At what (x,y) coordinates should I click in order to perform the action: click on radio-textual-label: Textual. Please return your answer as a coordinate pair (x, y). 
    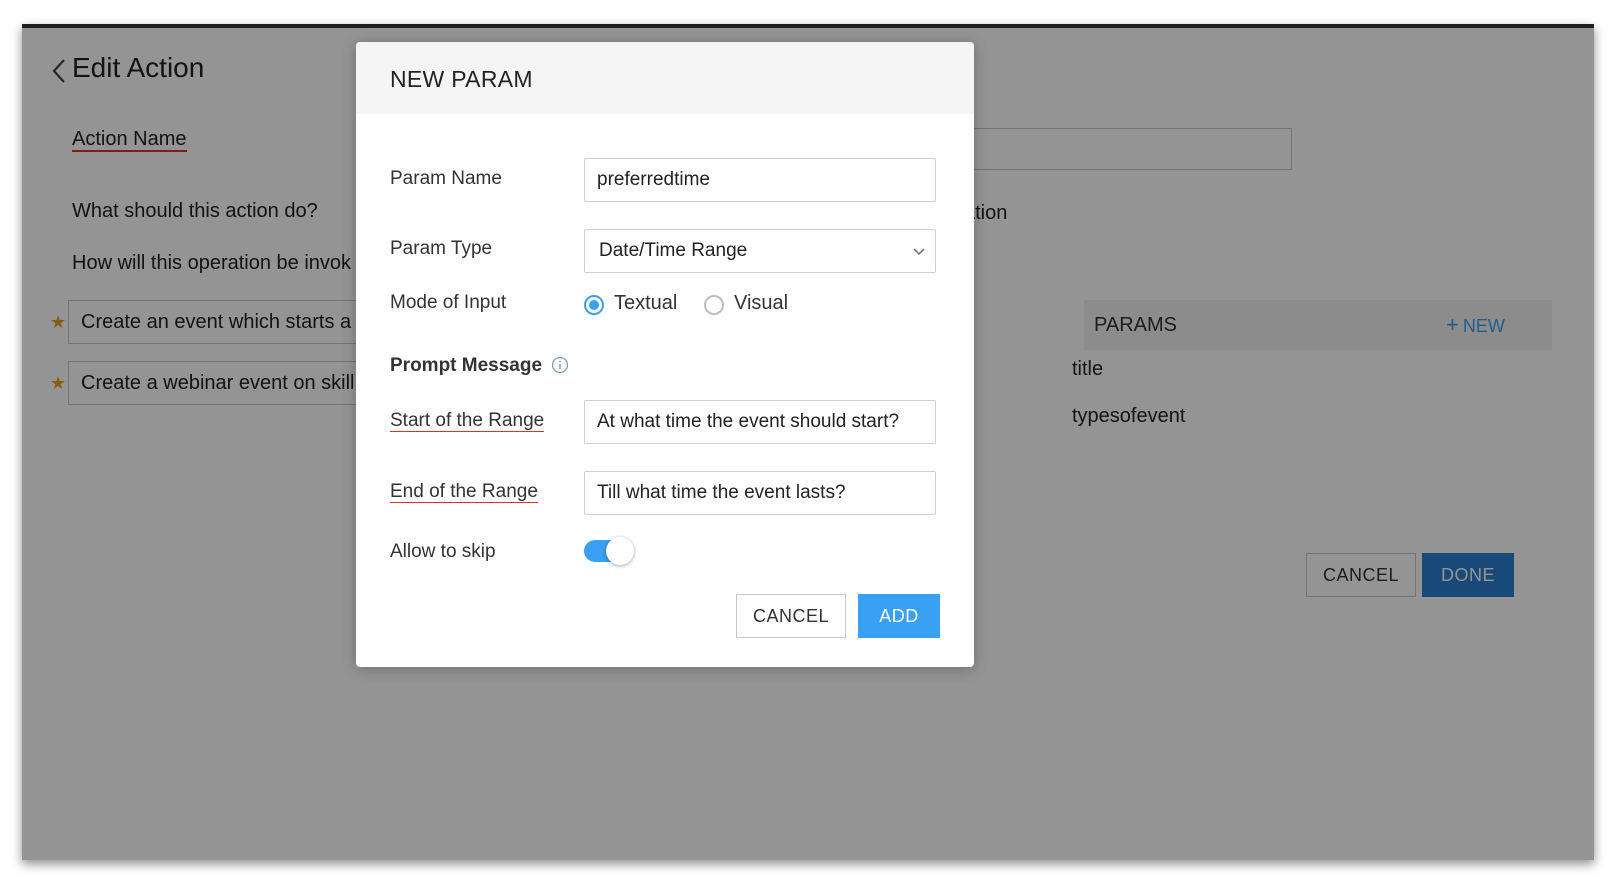
    Looking at the image, I should click on (645, 303).